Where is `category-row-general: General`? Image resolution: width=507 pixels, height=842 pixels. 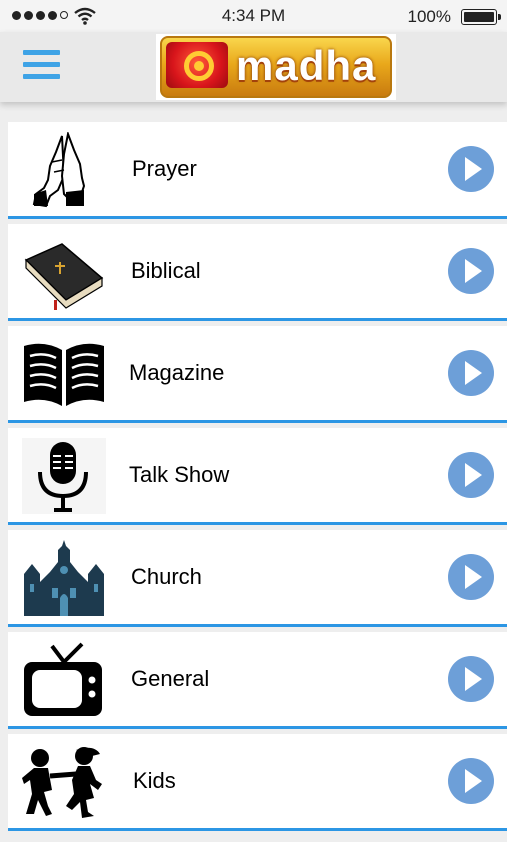
category-row-general: General is located at coordinates (257, 680).